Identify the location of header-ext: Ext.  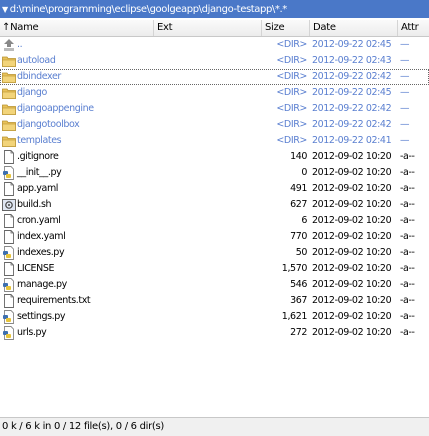
(207, 28).